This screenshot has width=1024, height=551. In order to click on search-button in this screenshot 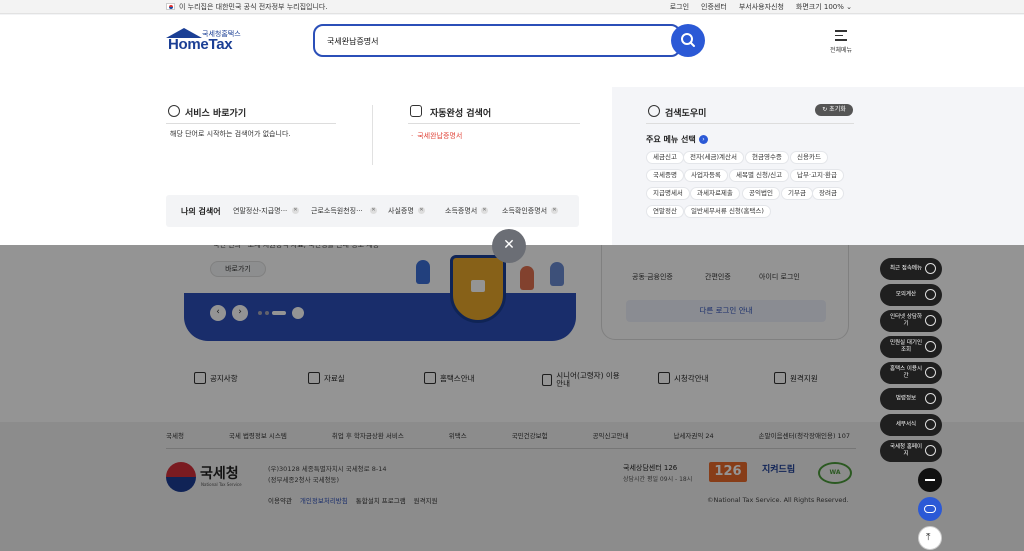, I will do `click(688, 40)`.